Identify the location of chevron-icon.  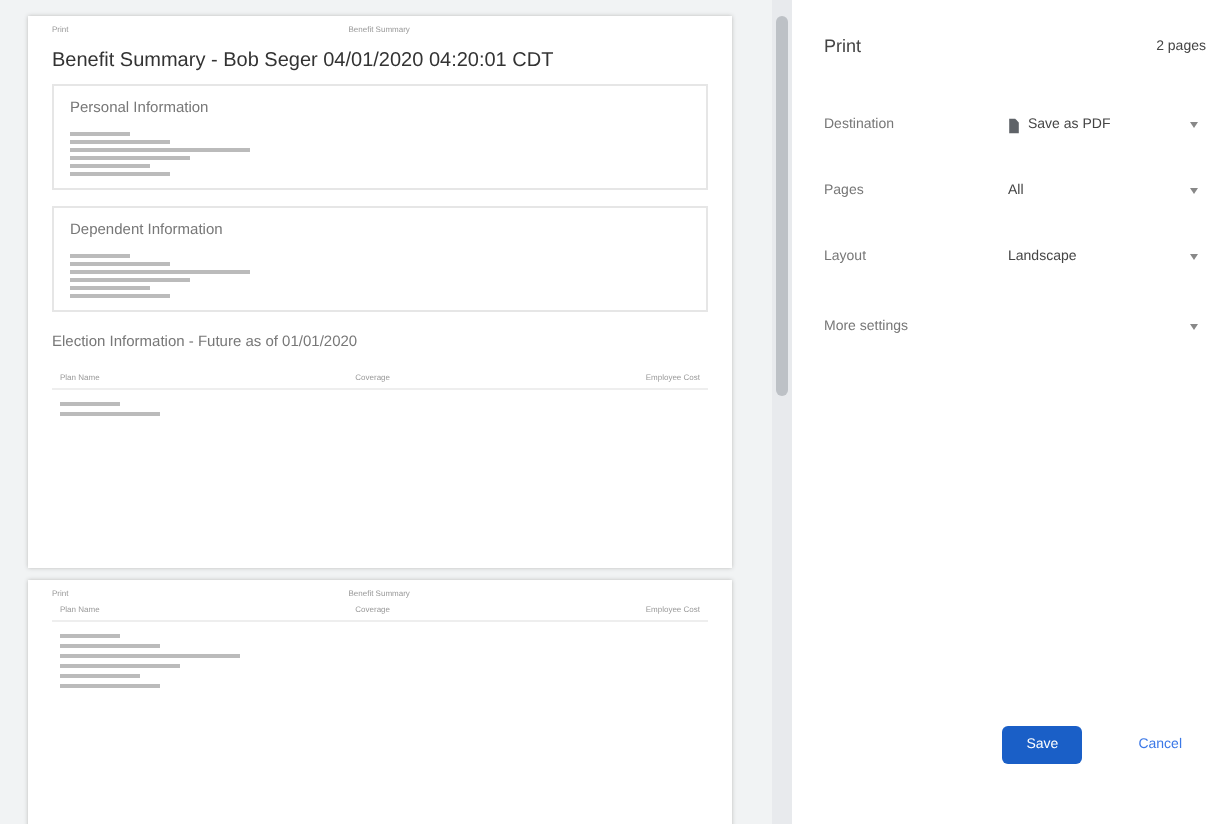
(1194, 326).